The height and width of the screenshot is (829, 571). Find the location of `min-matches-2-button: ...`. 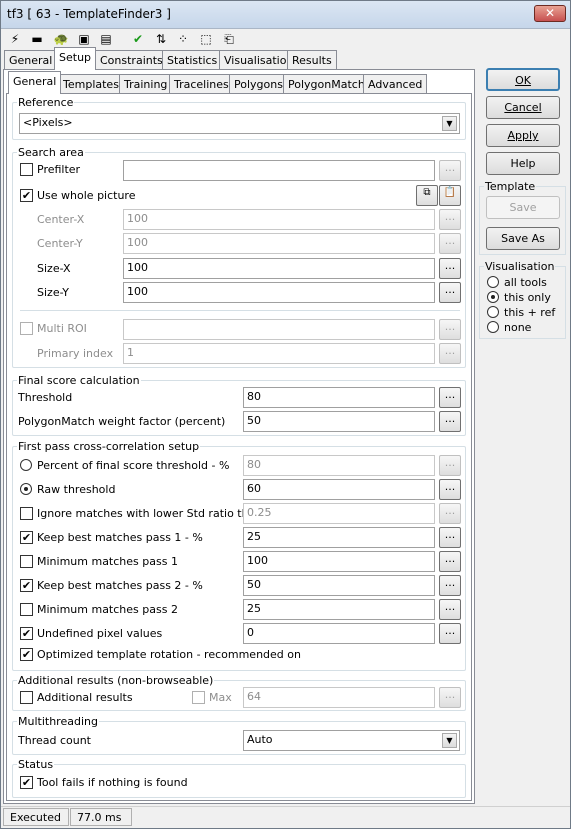

min-matches-2-button: ... is located at coordinates (450, 609).